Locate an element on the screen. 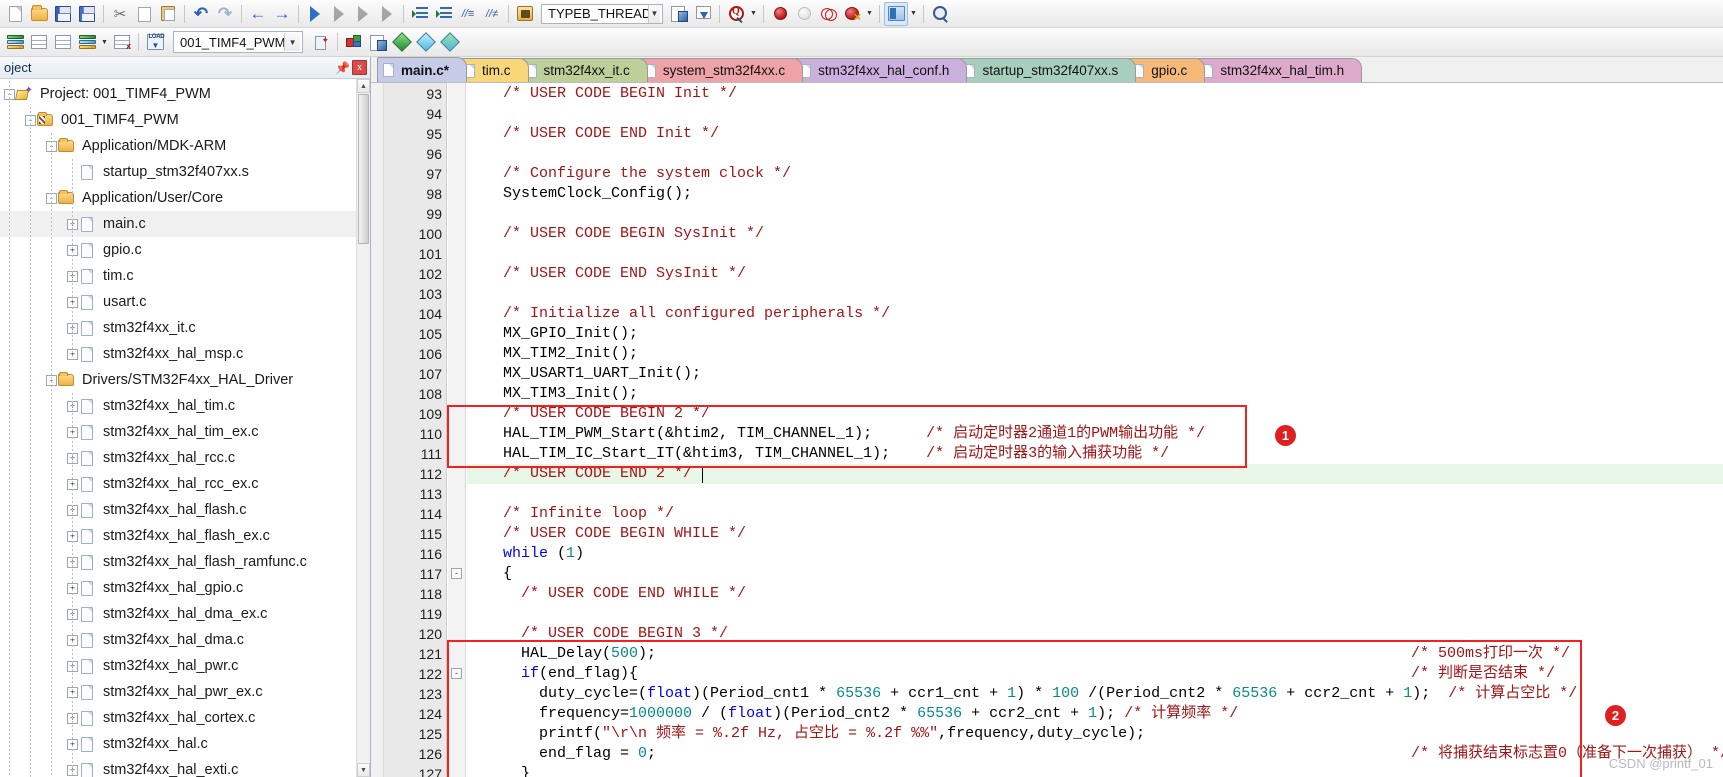 This screenshot has height=777, width=1723. save-button is located at coordinates (63, 14).